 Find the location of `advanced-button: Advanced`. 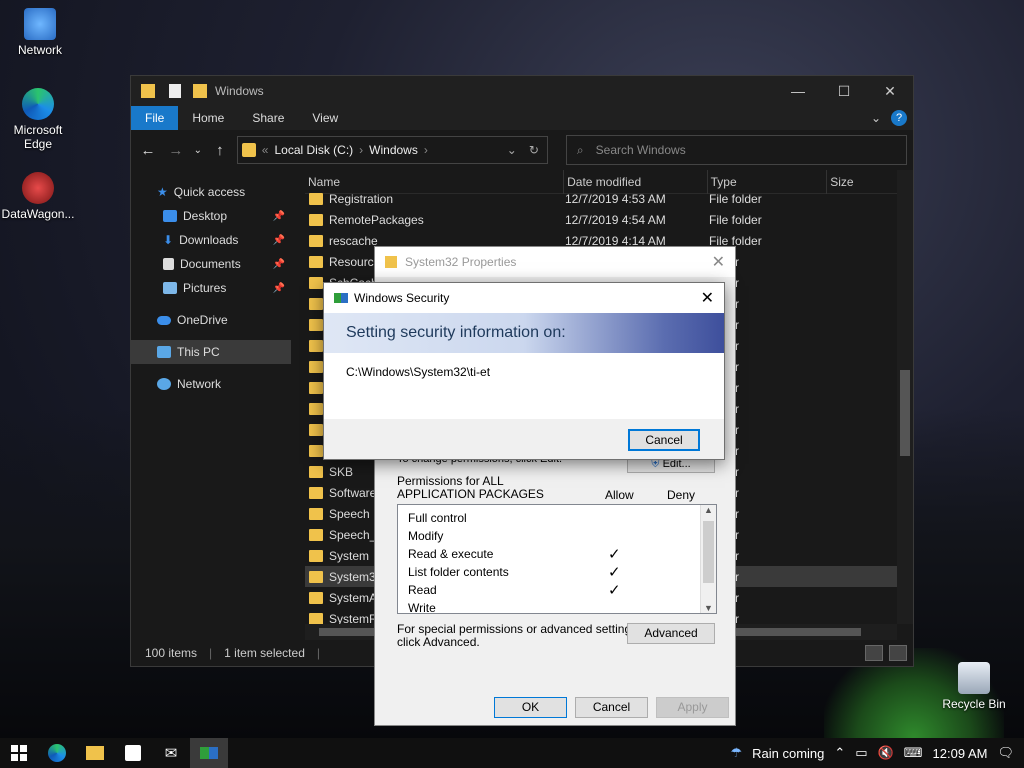

advanced-button: Advanced is located at coordinates (671, 633).